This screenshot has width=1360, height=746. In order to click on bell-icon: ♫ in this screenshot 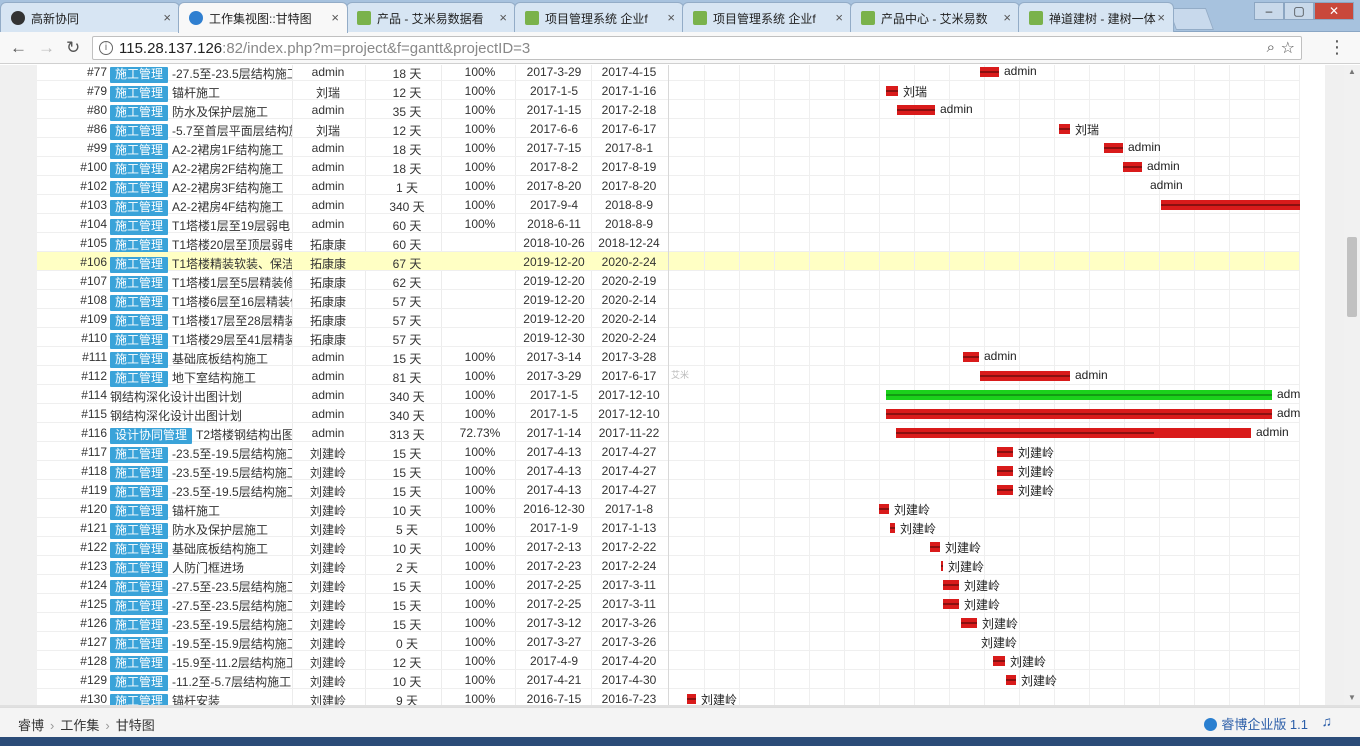, I will do `click(1327, 721)`.